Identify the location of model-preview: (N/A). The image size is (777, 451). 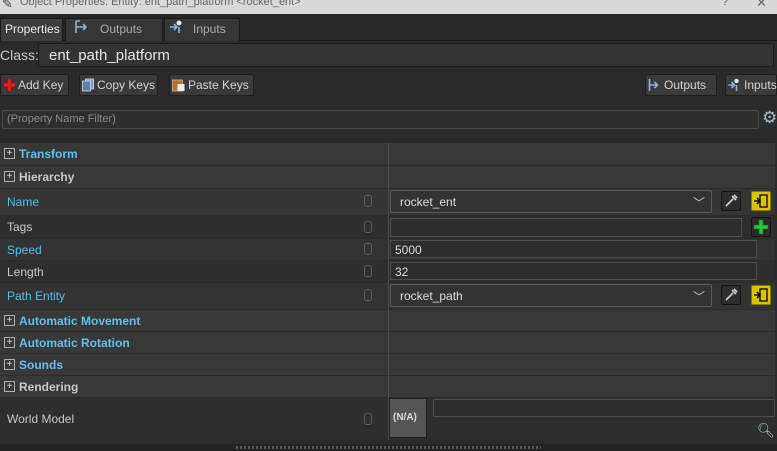
(408, 418).